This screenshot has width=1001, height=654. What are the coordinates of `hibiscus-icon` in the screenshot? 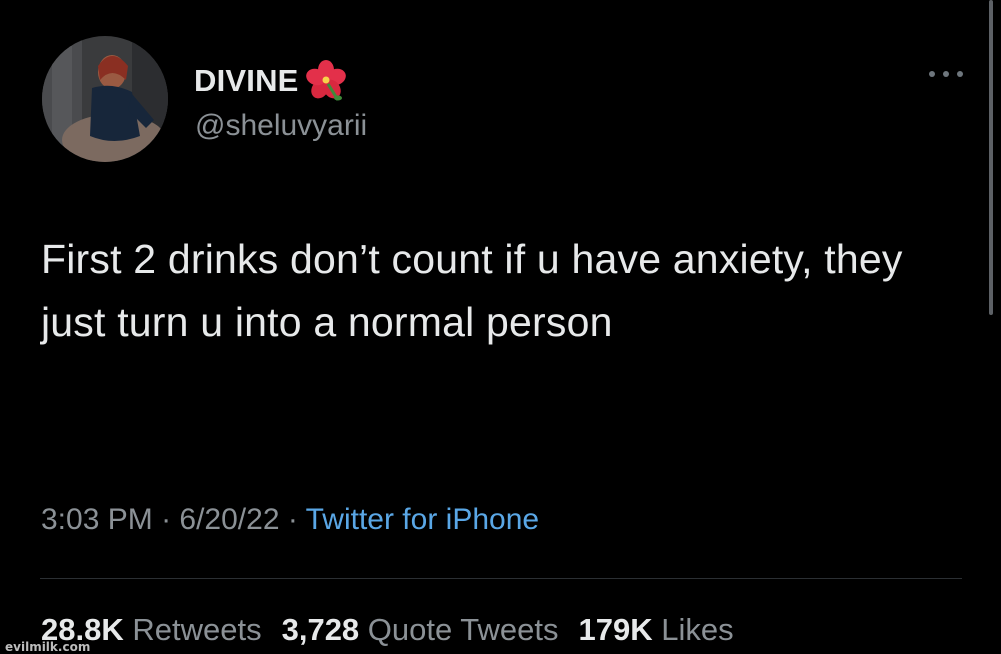 It's located at (326, 81).